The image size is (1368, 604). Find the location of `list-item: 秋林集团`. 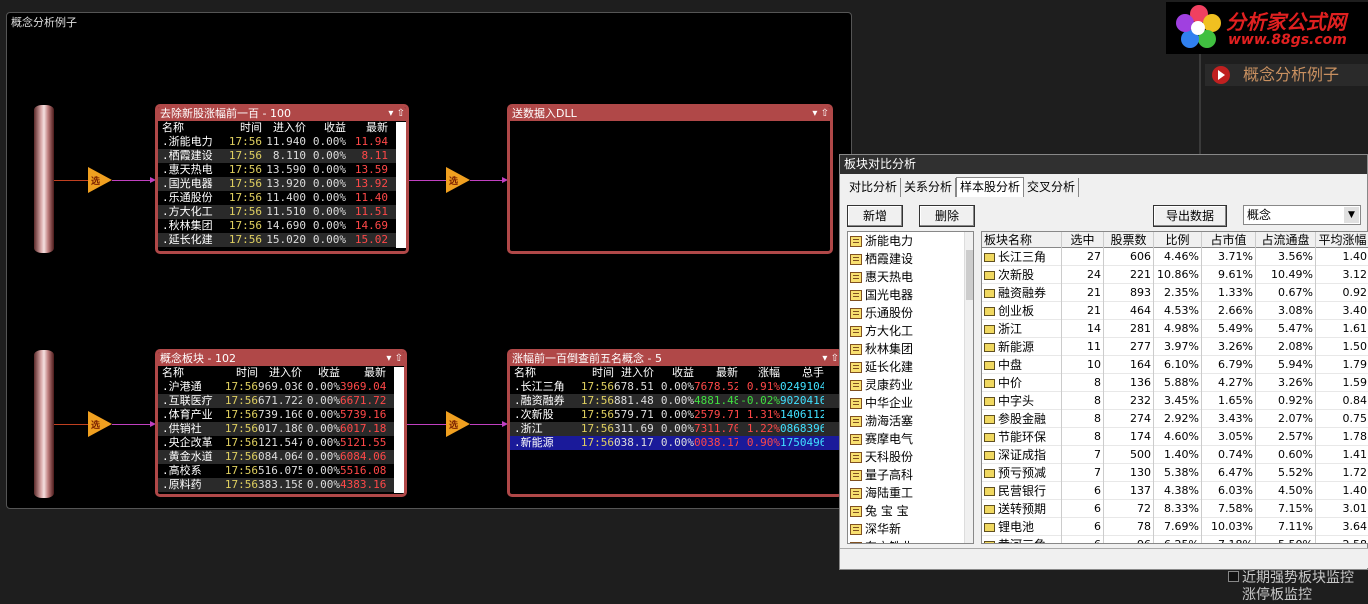

list-item: 秋林集团 is located at coordinates (910, 349).